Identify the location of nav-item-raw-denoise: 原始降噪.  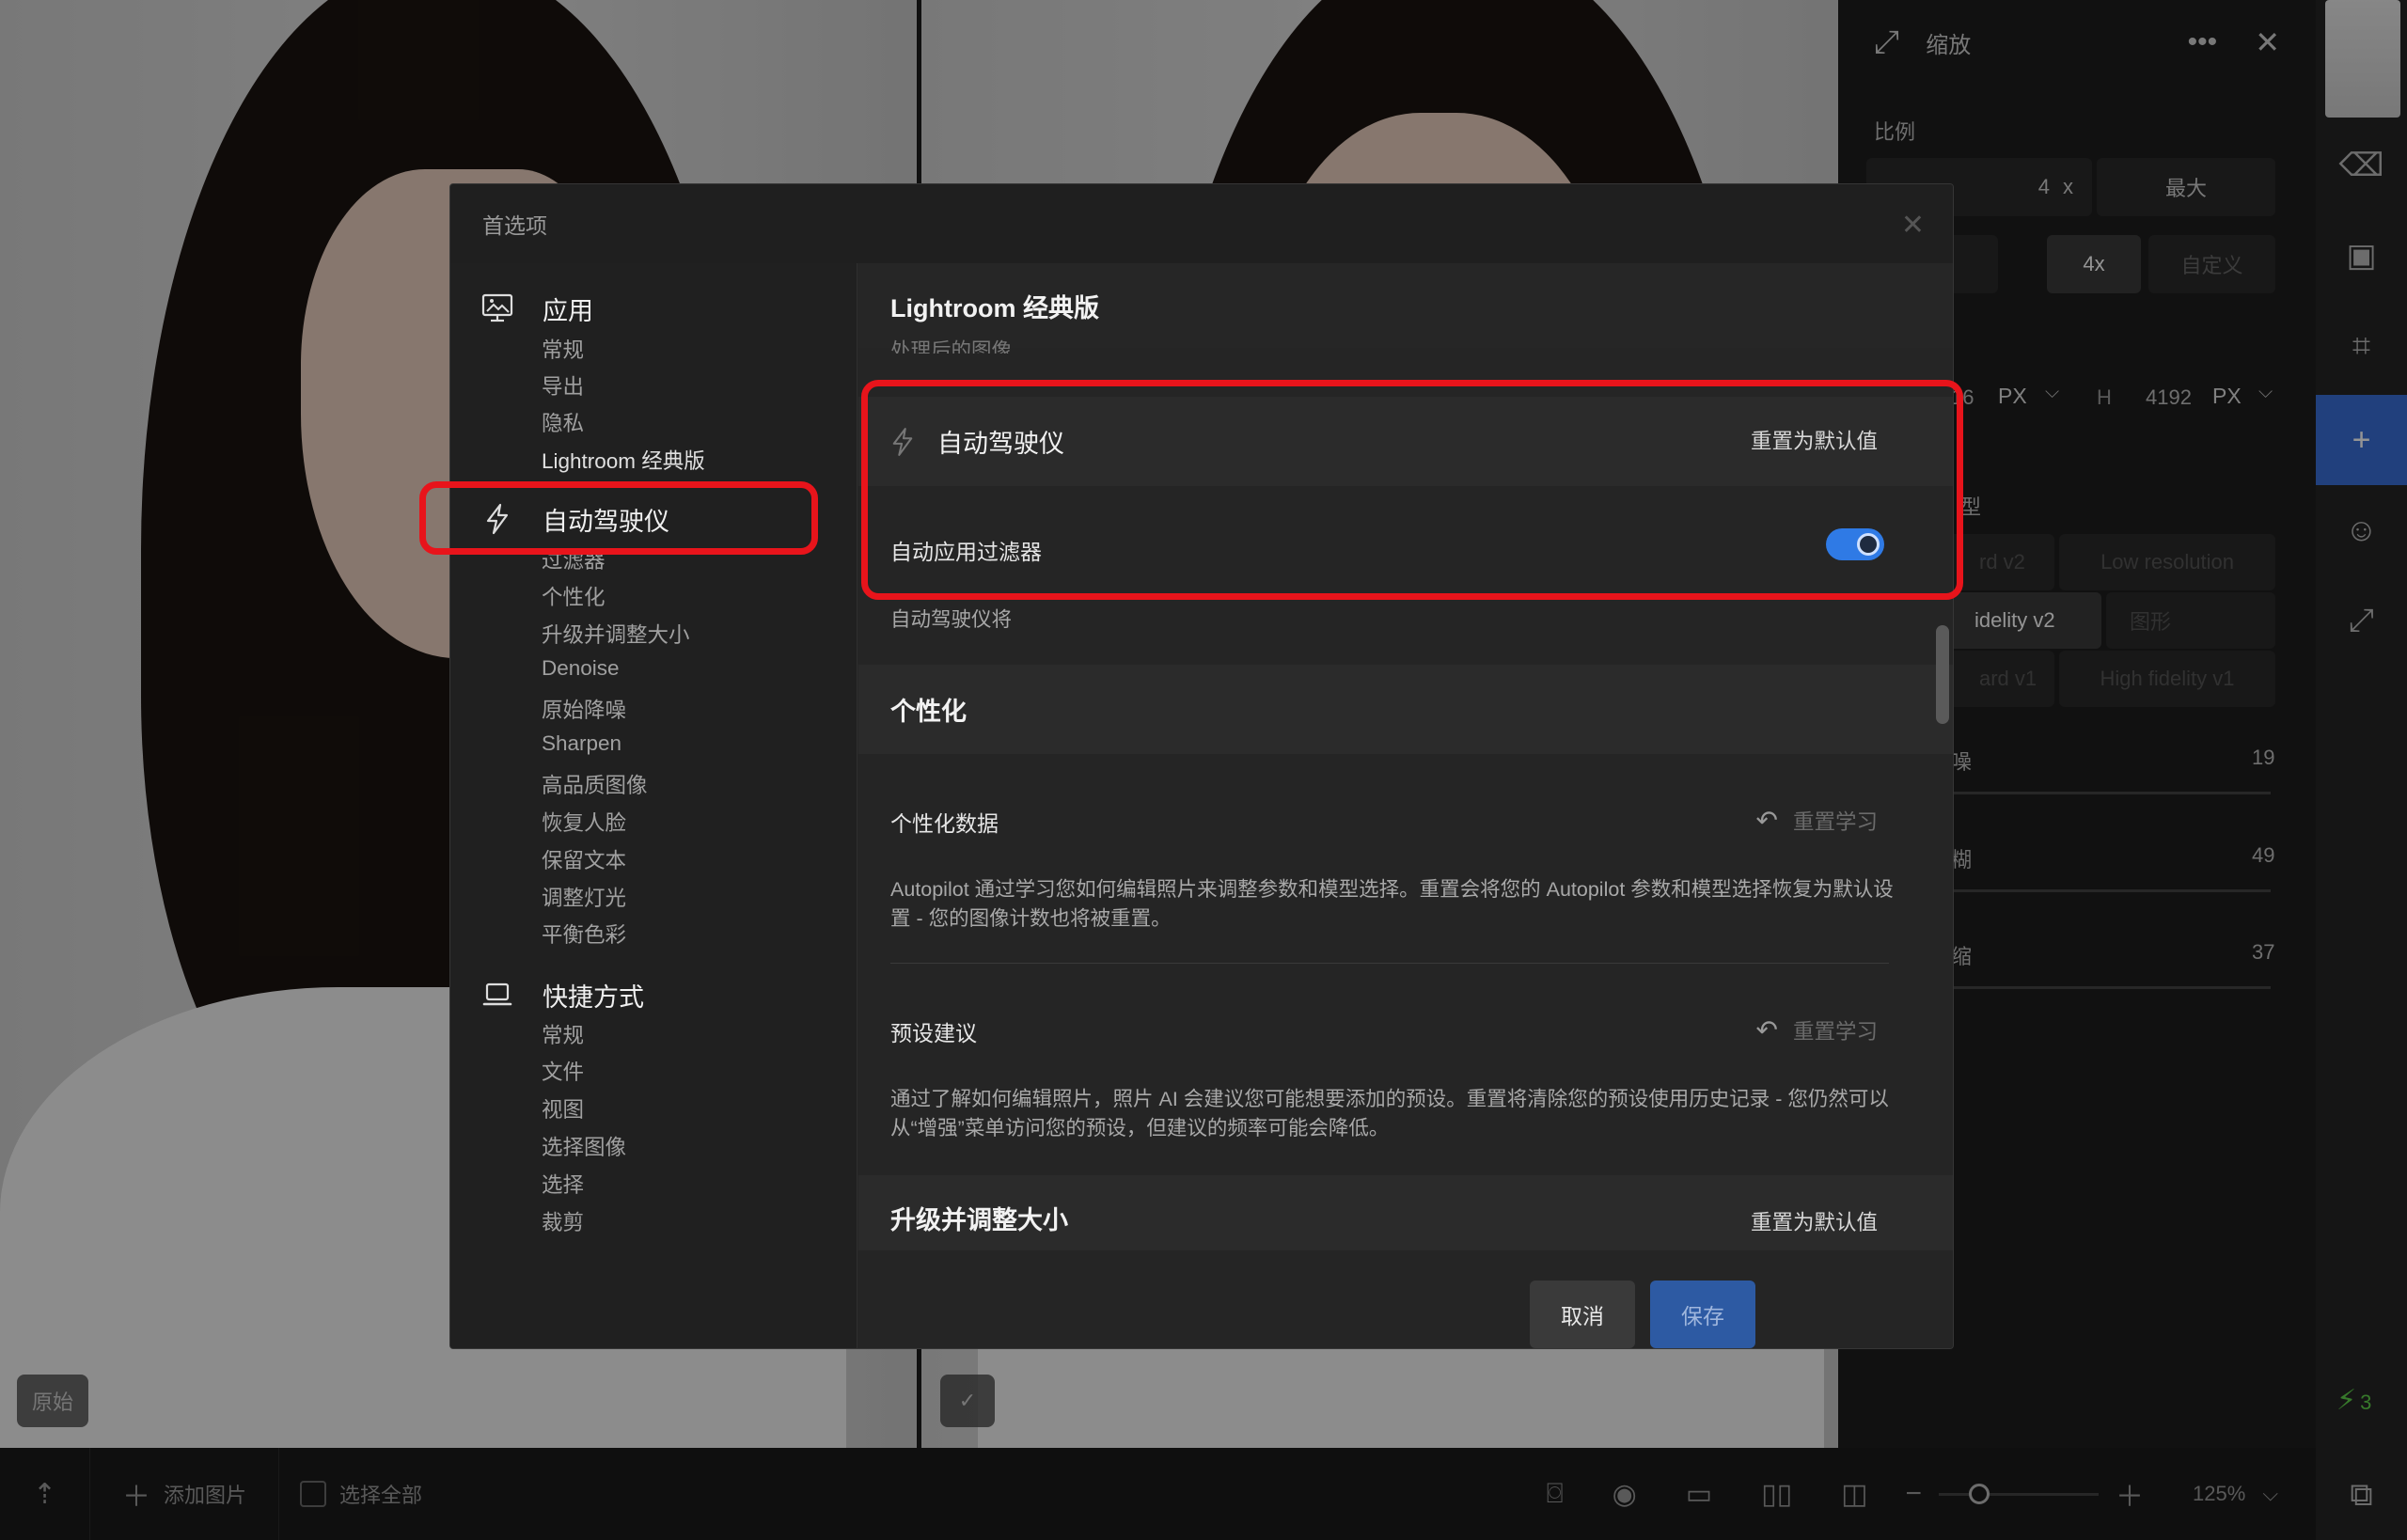
(584, 709).